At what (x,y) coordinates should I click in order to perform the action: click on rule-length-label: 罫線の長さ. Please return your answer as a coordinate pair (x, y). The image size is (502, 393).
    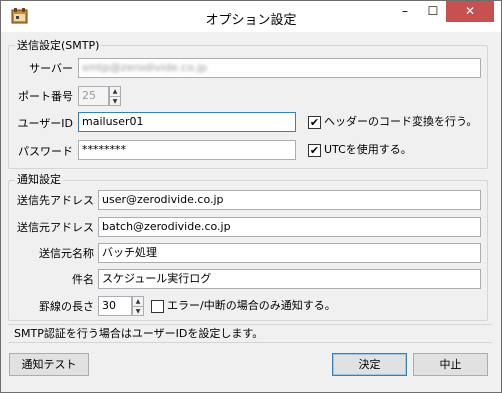
    Looking at the image, I should click on (66, 306).